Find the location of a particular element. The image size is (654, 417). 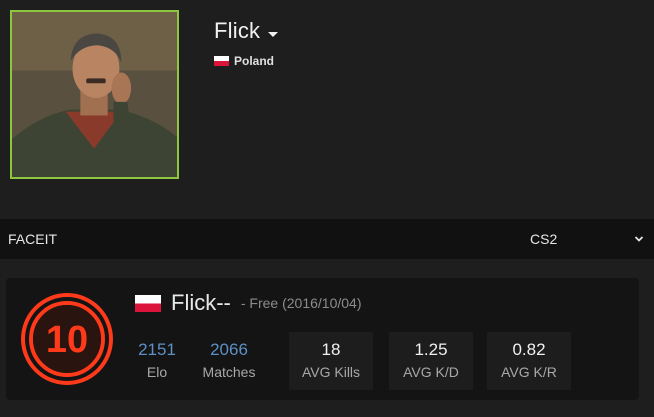

stat-value: 1.25 is located at coordinates (431, 349).